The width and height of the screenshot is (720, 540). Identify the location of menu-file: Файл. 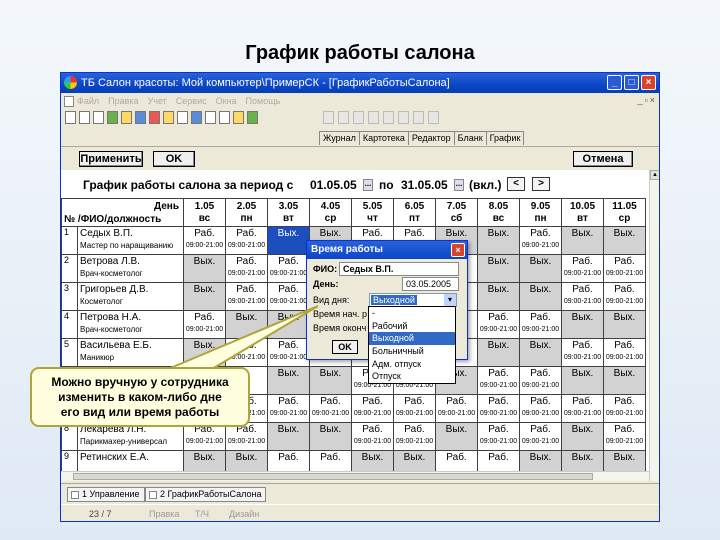
(88, 101).